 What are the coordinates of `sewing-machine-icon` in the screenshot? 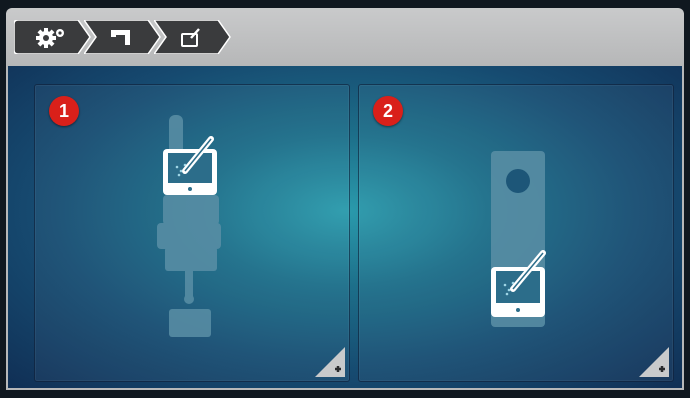 It's located at (120, 37).